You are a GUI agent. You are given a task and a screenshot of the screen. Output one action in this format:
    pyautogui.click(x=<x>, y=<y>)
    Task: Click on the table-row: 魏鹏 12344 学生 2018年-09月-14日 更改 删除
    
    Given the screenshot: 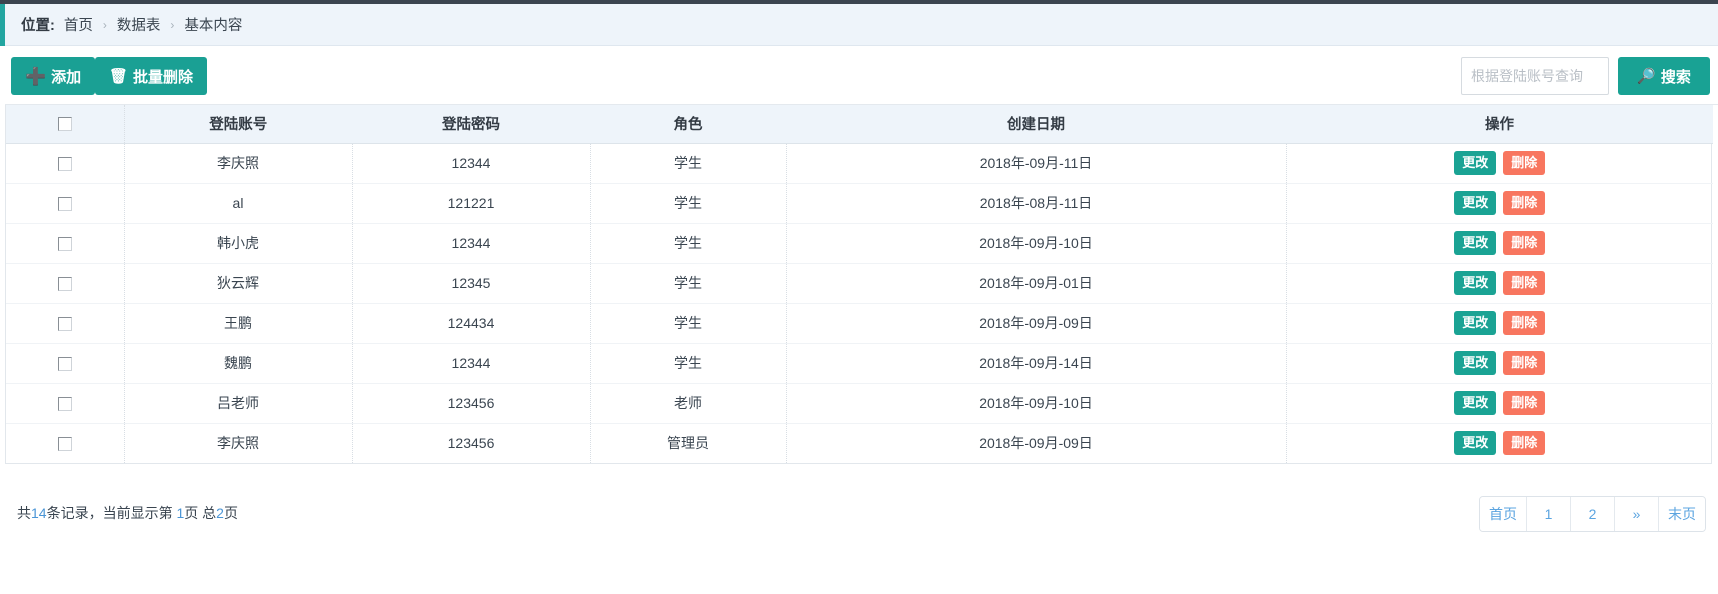 What is the action you would take?
    pyautogui.click(x=860, y=363)
    